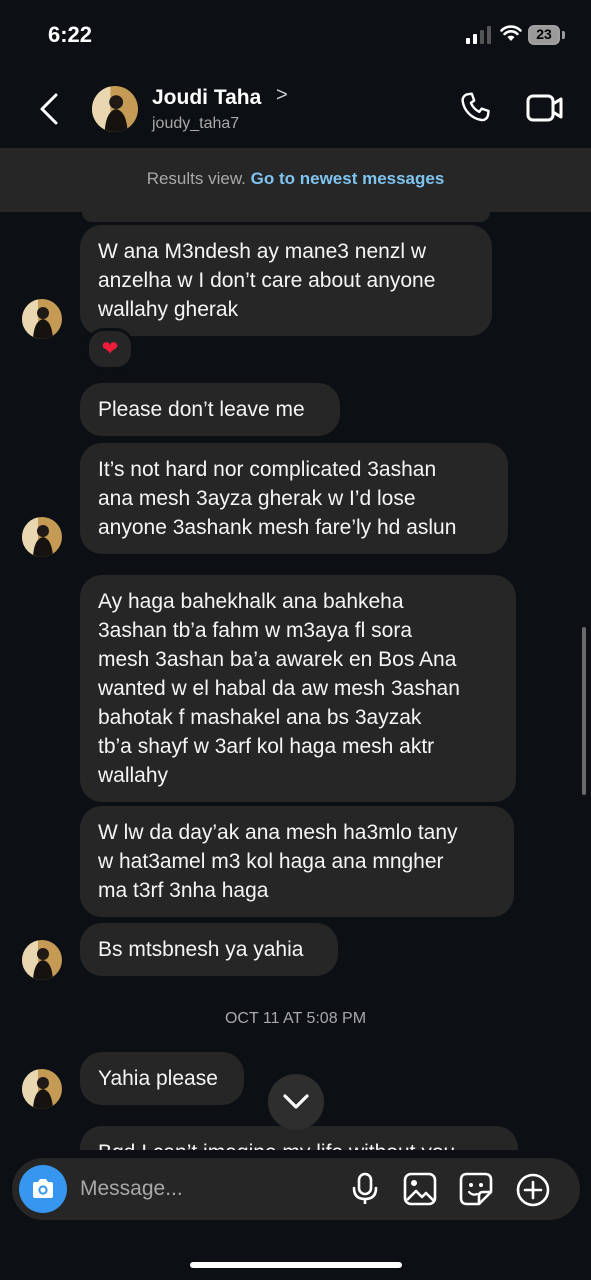 This screenshot has width=591, height=1280. I want to click on wifi-icon, so click(511, 35).